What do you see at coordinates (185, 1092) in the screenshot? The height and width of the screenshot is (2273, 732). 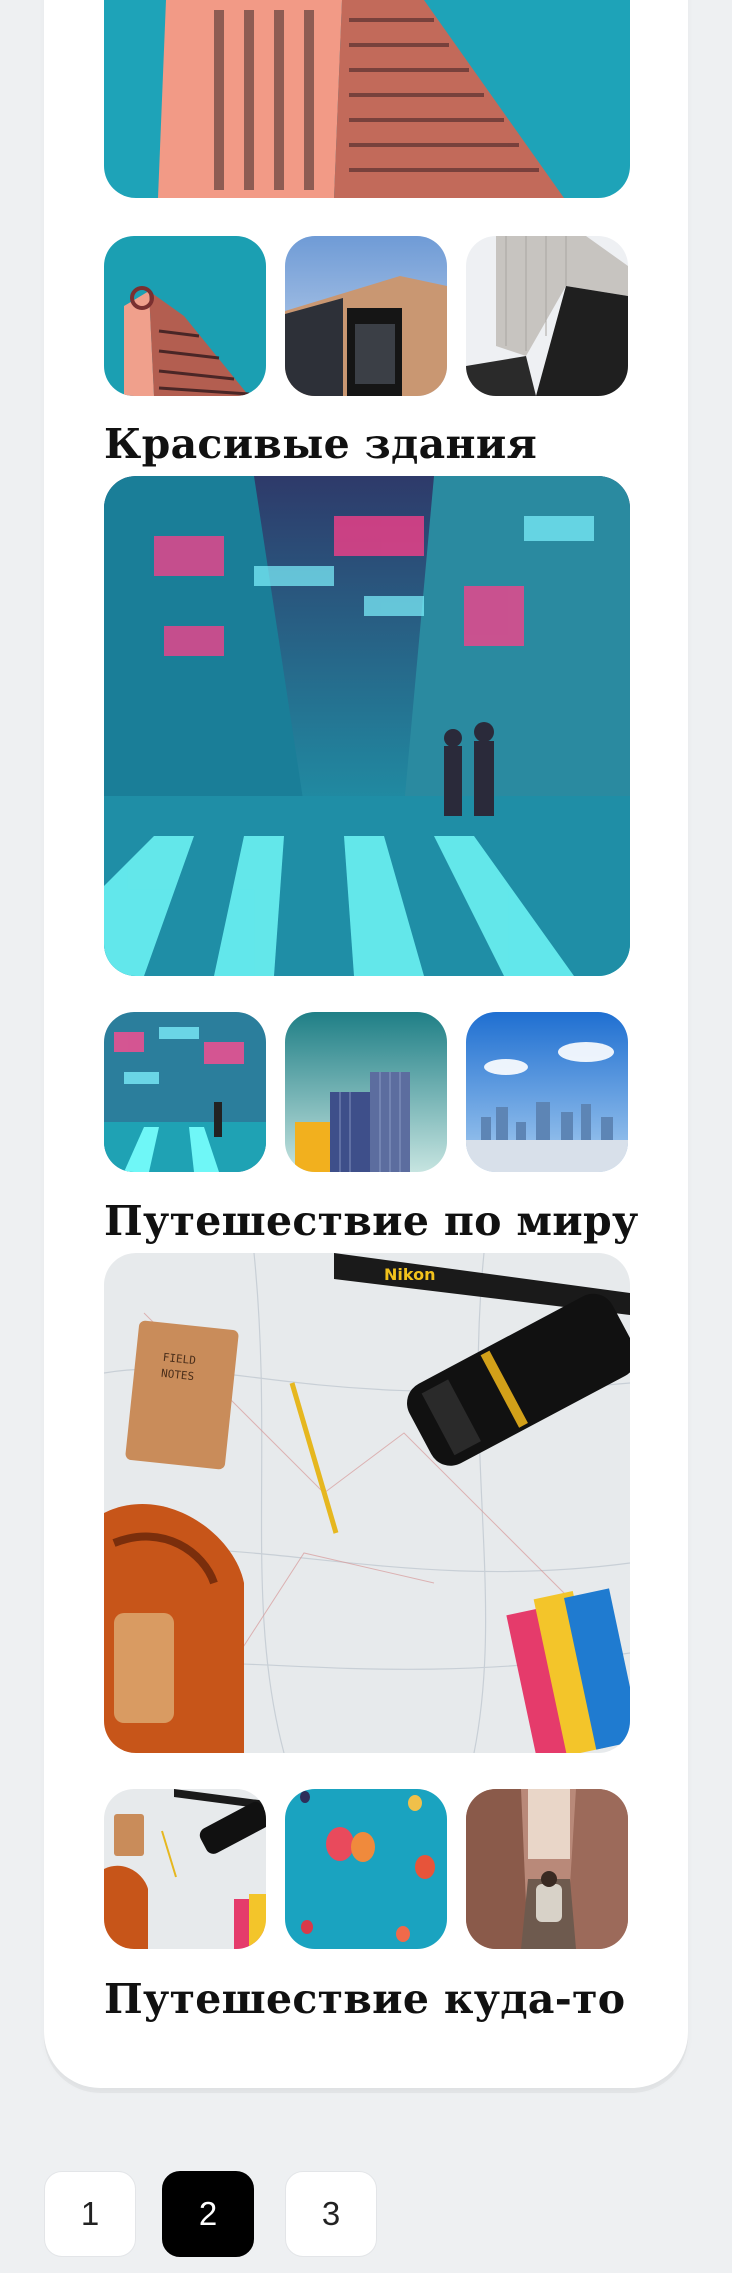 I see `nightlife-street-photo` at bounding box center [185, 1092].